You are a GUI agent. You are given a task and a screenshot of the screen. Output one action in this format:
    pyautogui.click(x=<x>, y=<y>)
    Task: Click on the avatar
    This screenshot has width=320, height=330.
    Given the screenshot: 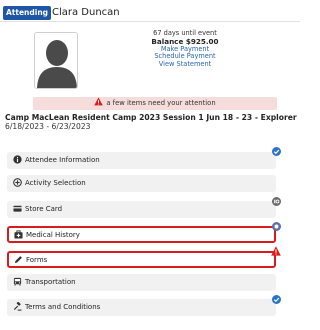 What is the action you would take?
    pyautogui.click(x=56, y=60)
    